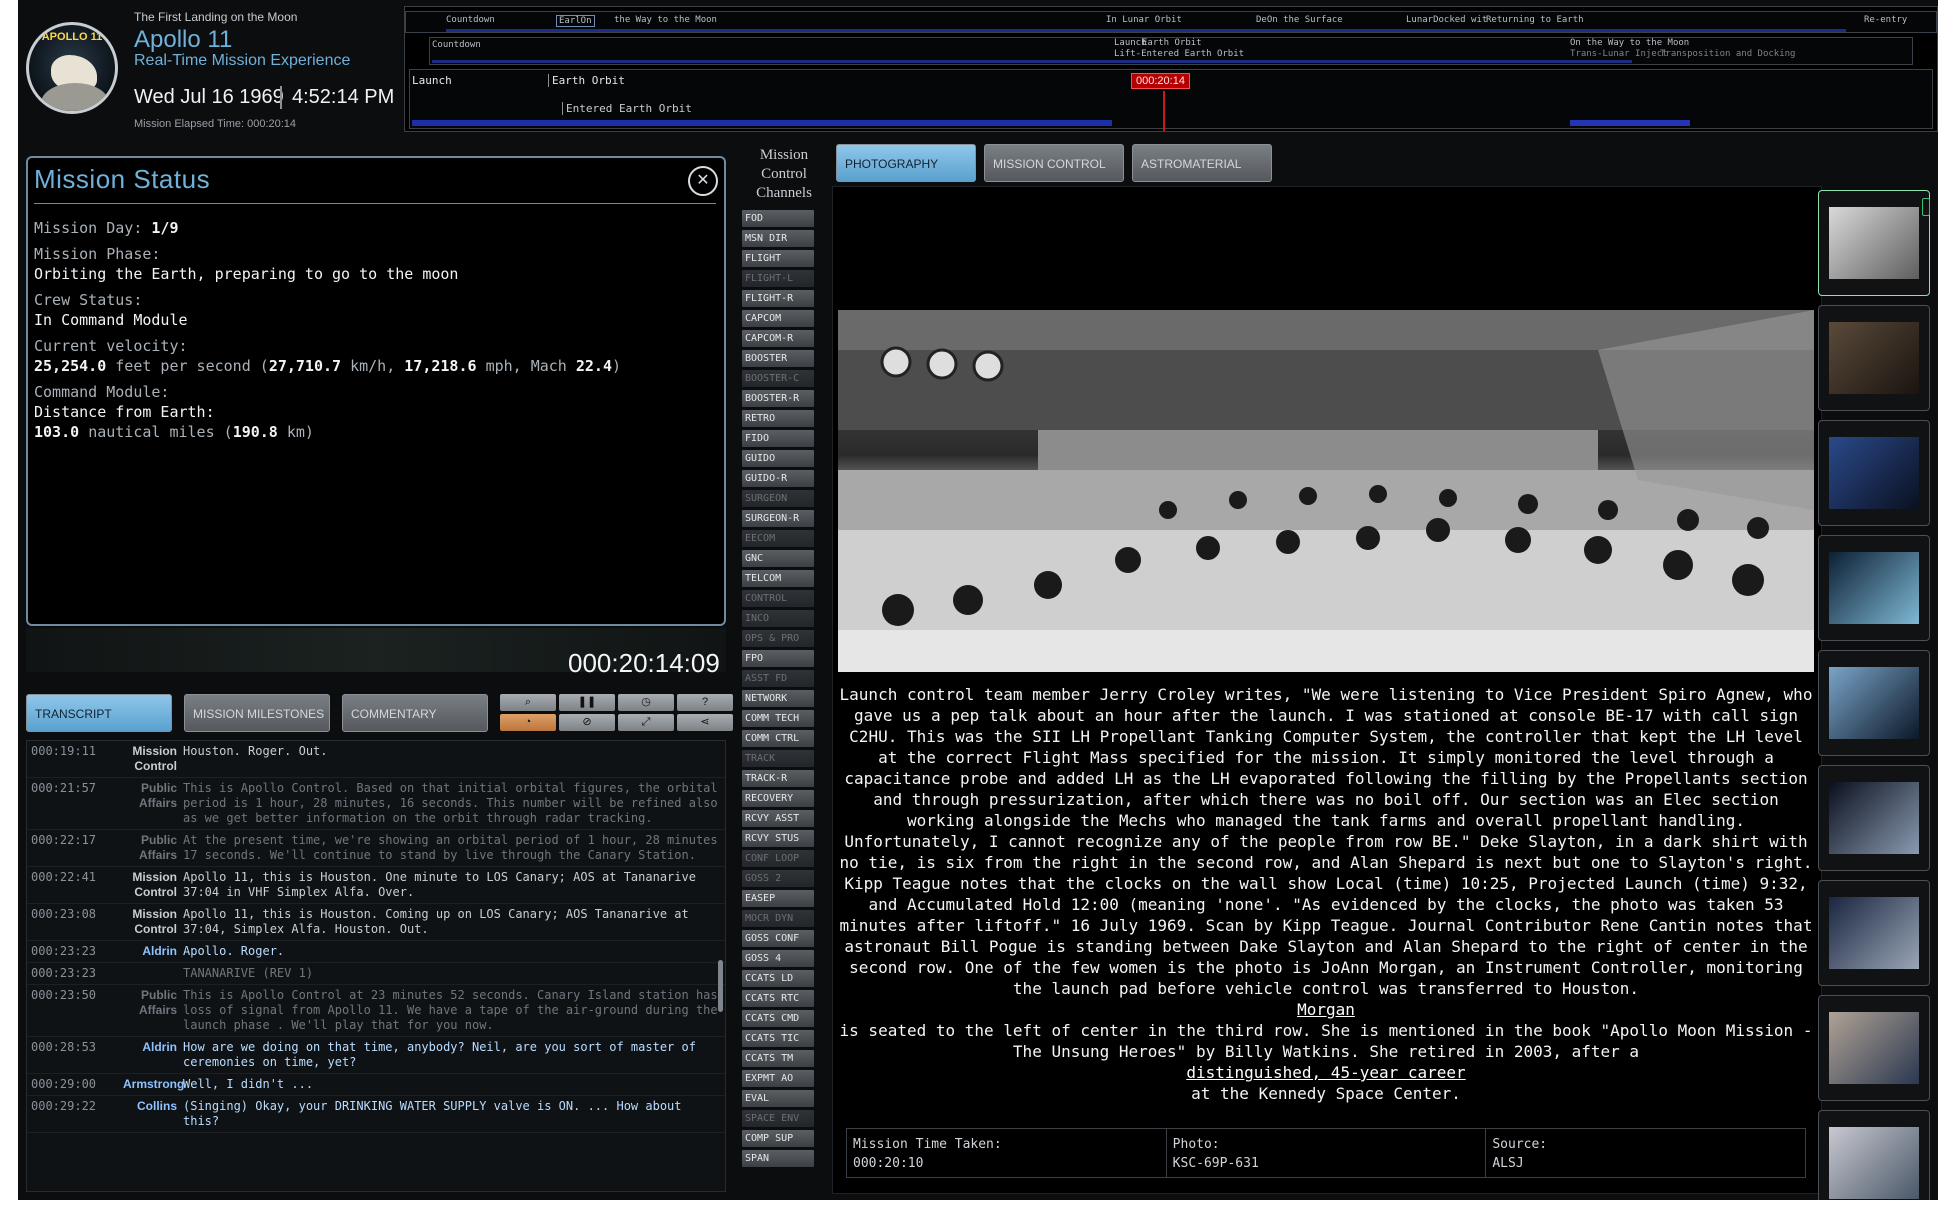 Image resolution: width=1938 pixels, height=1222 pixels. I want to click on channel-button: CAPCOM, so click(778, 318).